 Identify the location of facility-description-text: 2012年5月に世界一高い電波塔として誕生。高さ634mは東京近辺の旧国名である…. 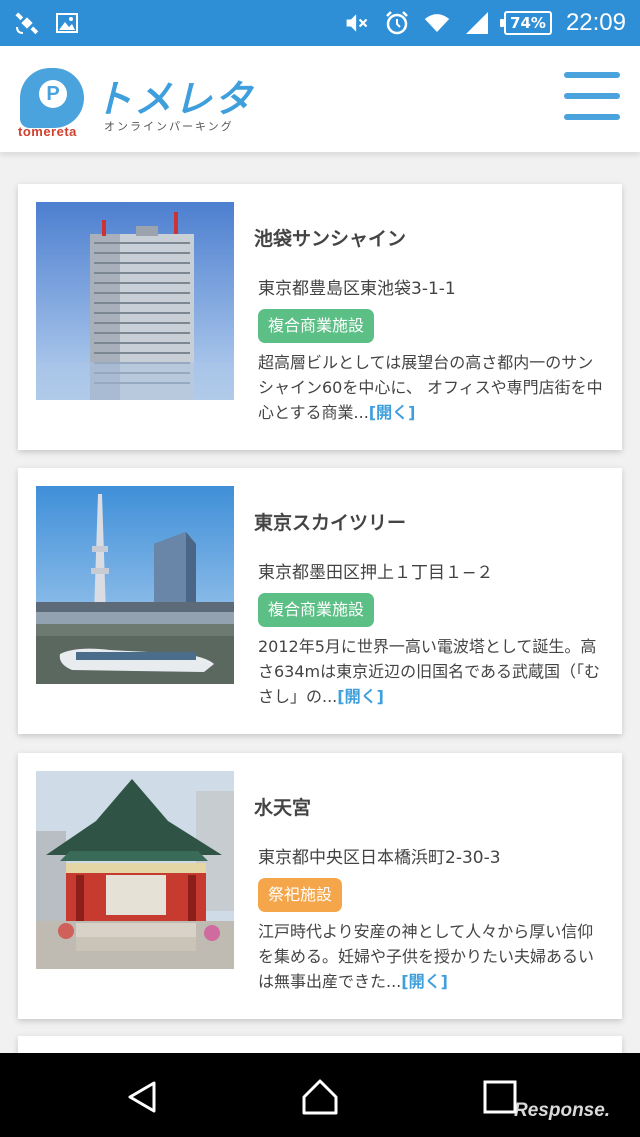
(429, 671).